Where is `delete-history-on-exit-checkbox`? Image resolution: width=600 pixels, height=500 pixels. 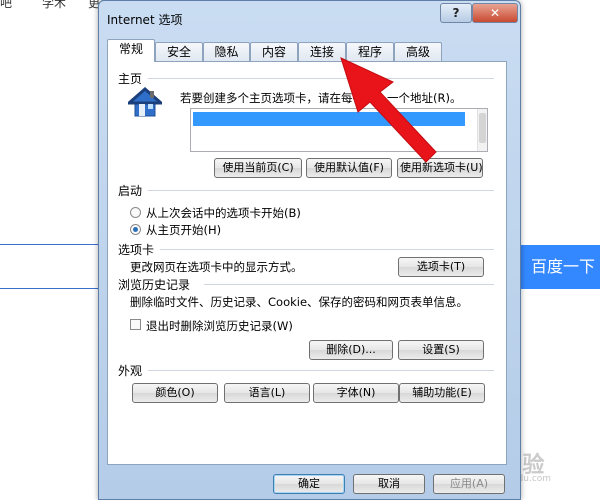 delete-history-on-exit-checkbox is located at coordinates (135, 324).